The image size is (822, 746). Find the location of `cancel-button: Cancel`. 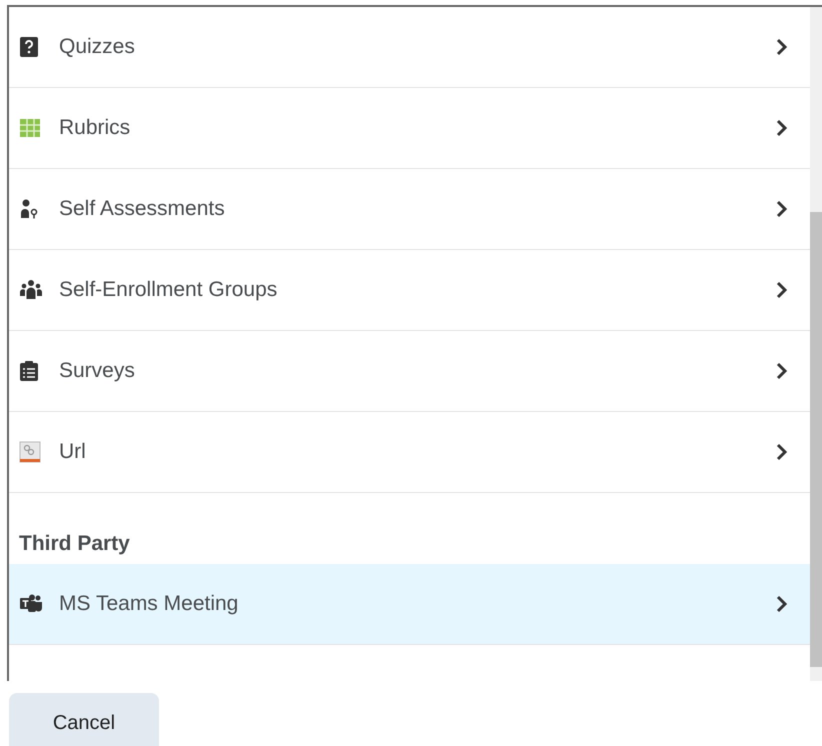

cancel-button: Cancel is located at coordinates (84, 719).